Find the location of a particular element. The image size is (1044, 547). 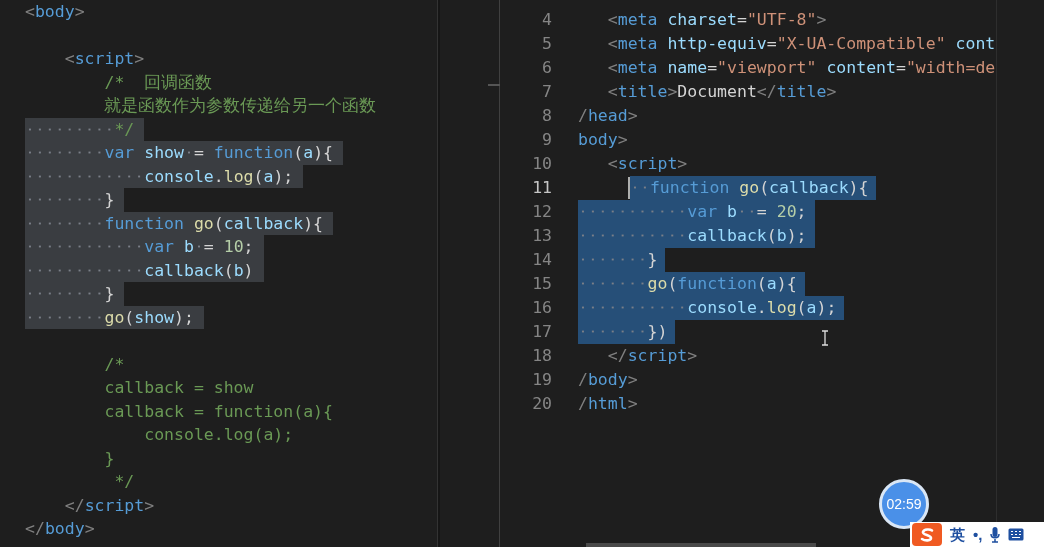

ime-mode-button: •, is located at coordinates (978, 534).